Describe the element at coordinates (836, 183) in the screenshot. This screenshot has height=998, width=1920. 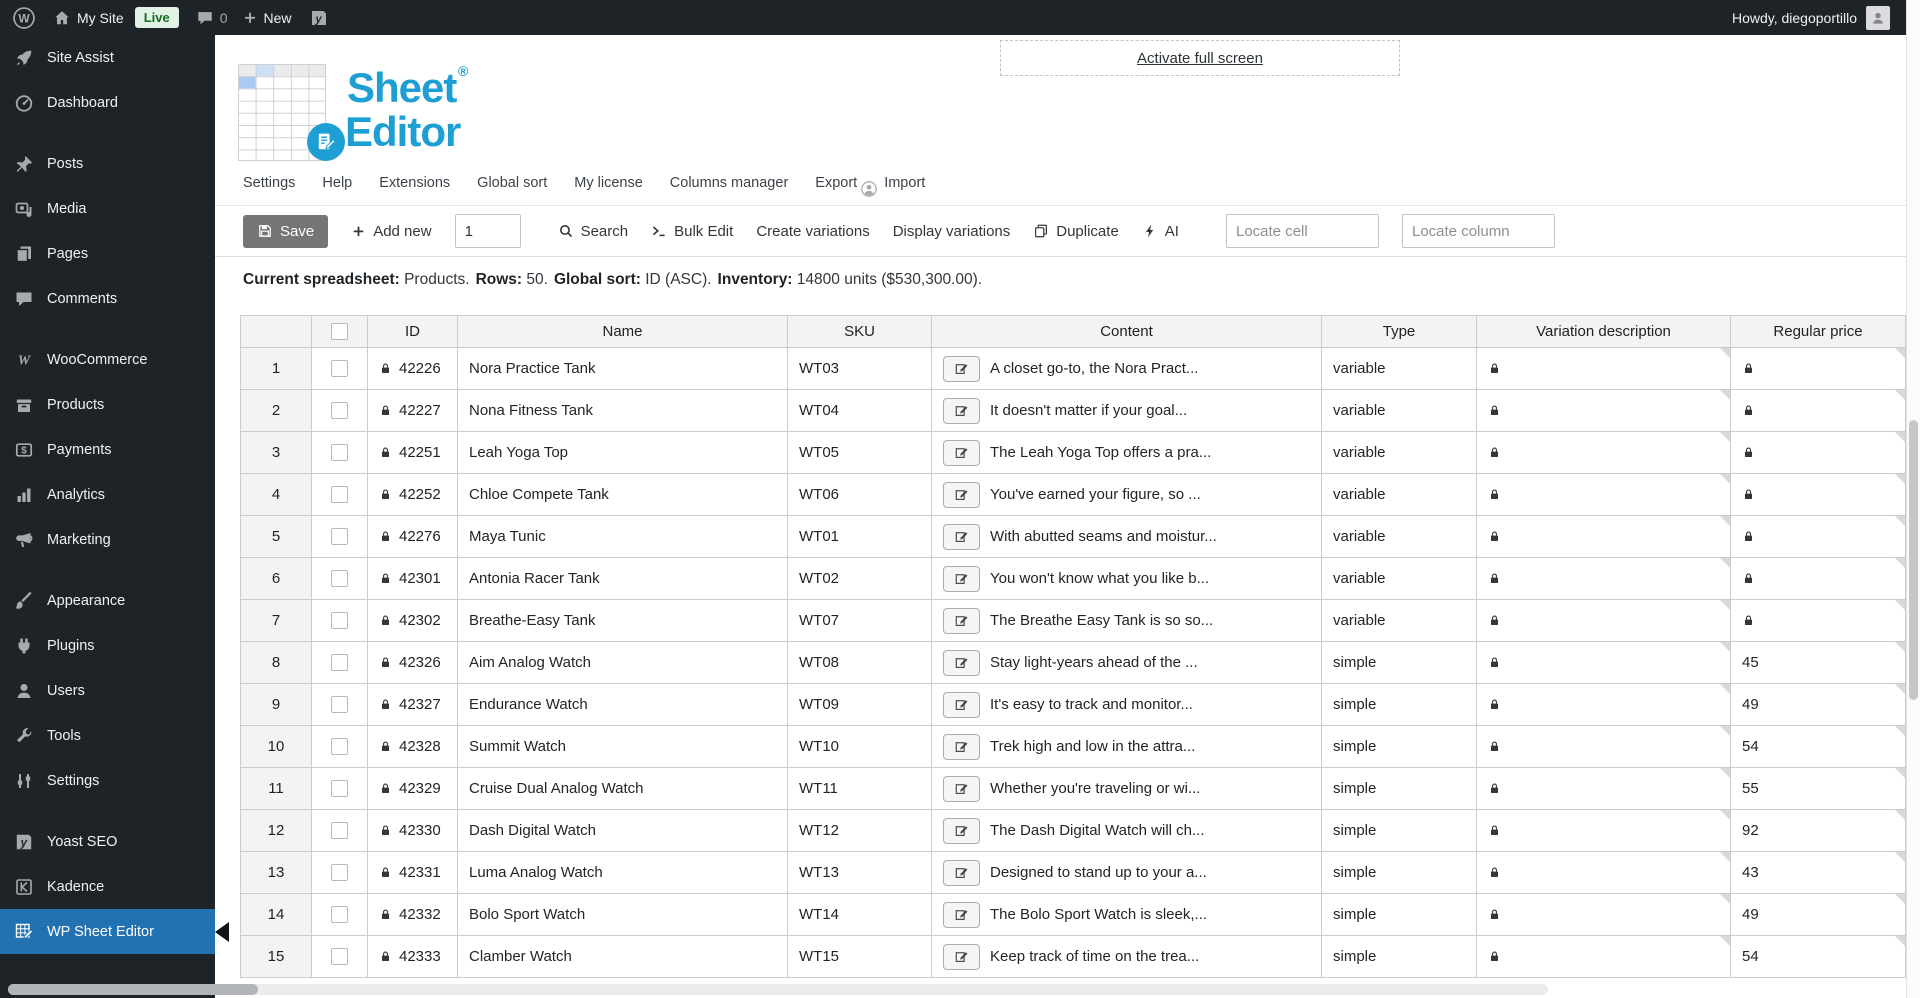
I see `menu-item-export: Export` at that location.